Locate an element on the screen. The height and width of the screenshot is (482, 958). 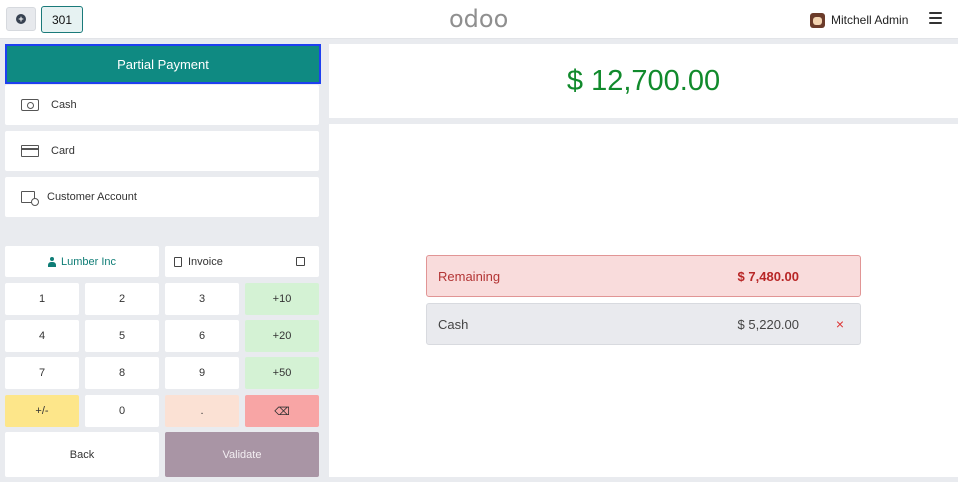
odoo-logo: odoo is located at coordinates (479, 19).